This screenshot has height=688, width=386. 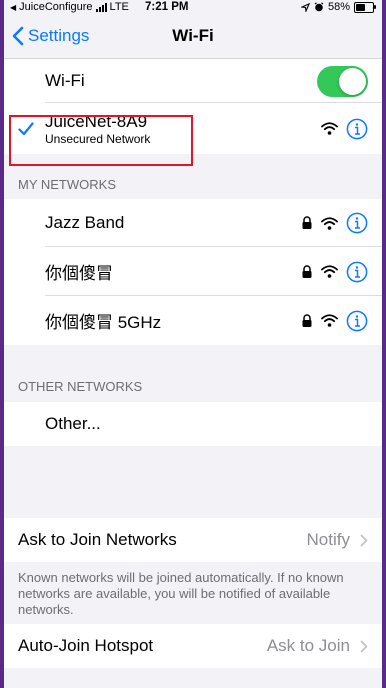 I want to click on status-bar-right: 58%, so click(x=338, y=7).